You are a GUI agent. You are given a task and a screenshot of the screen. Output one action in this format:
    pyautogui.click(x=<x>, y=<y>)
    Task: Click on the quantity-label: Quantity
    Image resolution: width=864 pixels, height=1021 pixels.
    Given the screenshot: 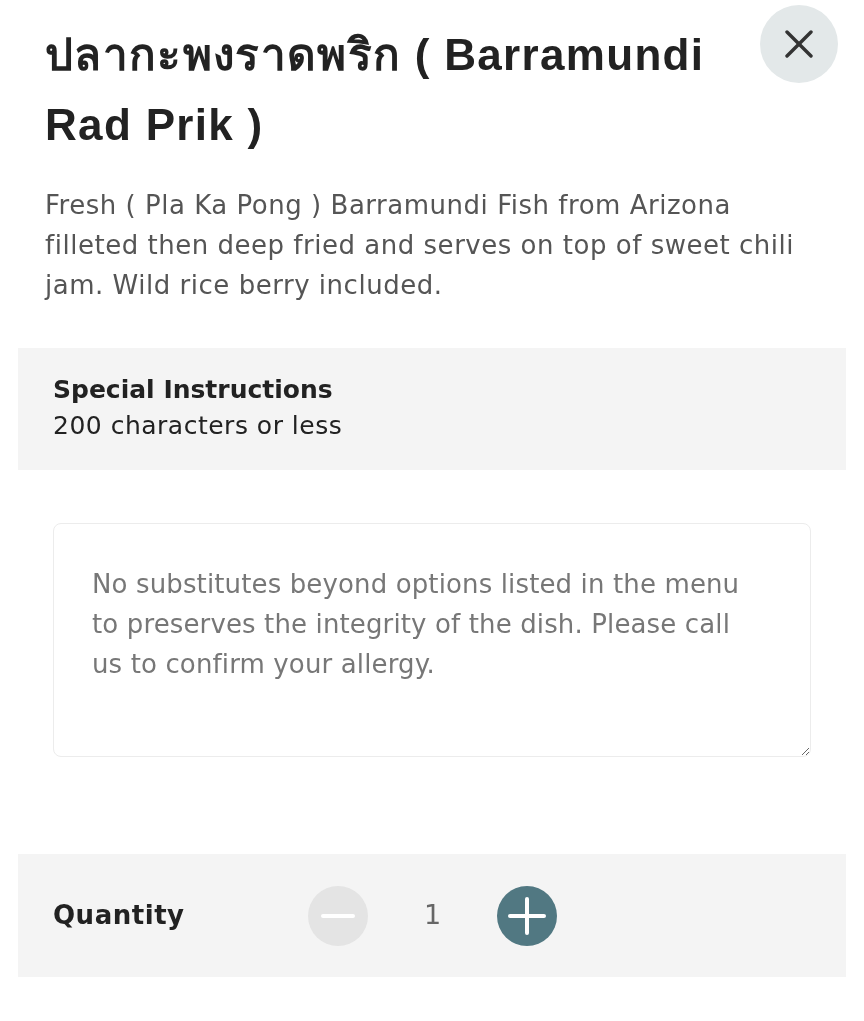 What is the action you would take?
    pyautogui.click(x=119, y=915)
    